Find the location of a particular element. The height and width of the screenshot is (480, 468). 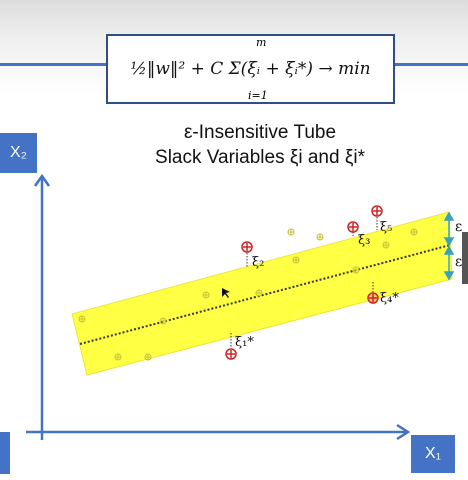

label-xi4: ξ₄* is located at coordinates (389, 298).